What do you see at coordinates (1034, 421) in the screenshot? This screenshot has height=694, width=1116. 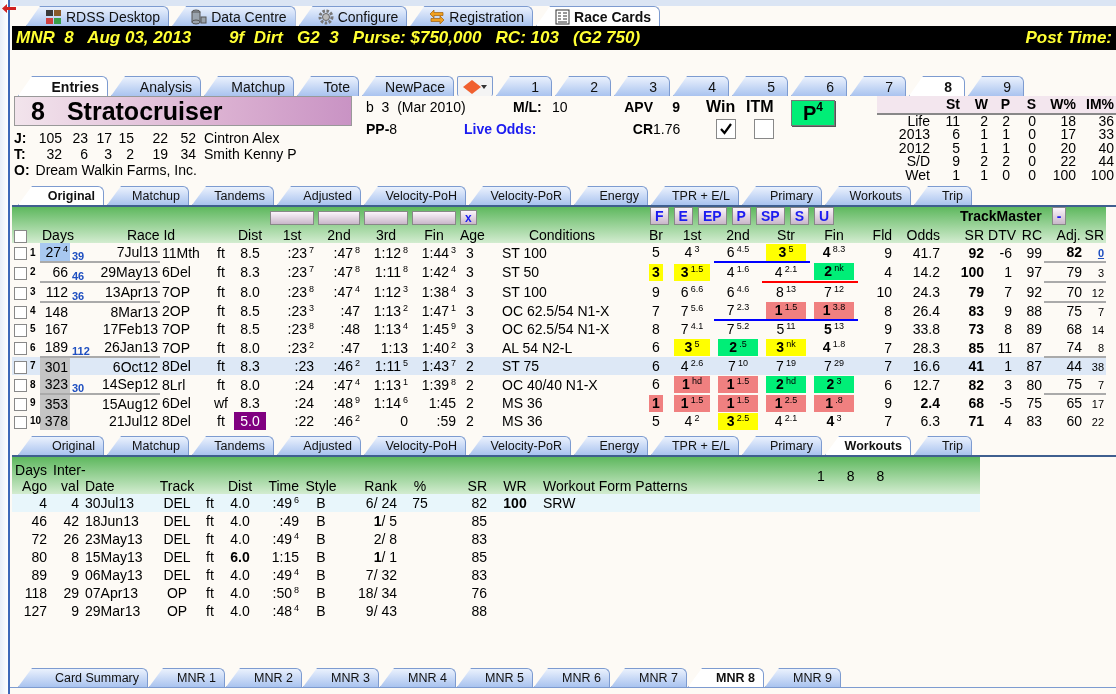 I see `rc-value: 83` at bounding box center [1034, 421].